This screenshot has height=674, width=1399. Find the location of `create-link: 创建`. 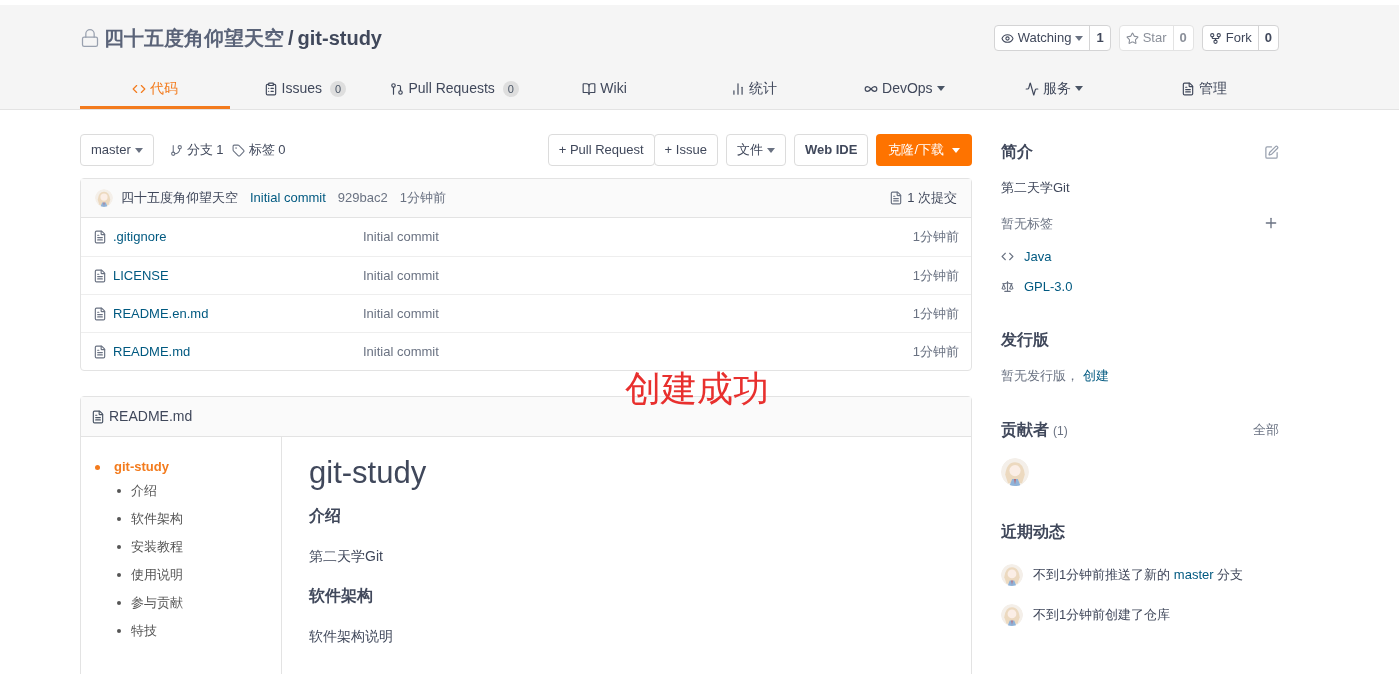

create-link: 创建 is located at coordinates (1096, 375).